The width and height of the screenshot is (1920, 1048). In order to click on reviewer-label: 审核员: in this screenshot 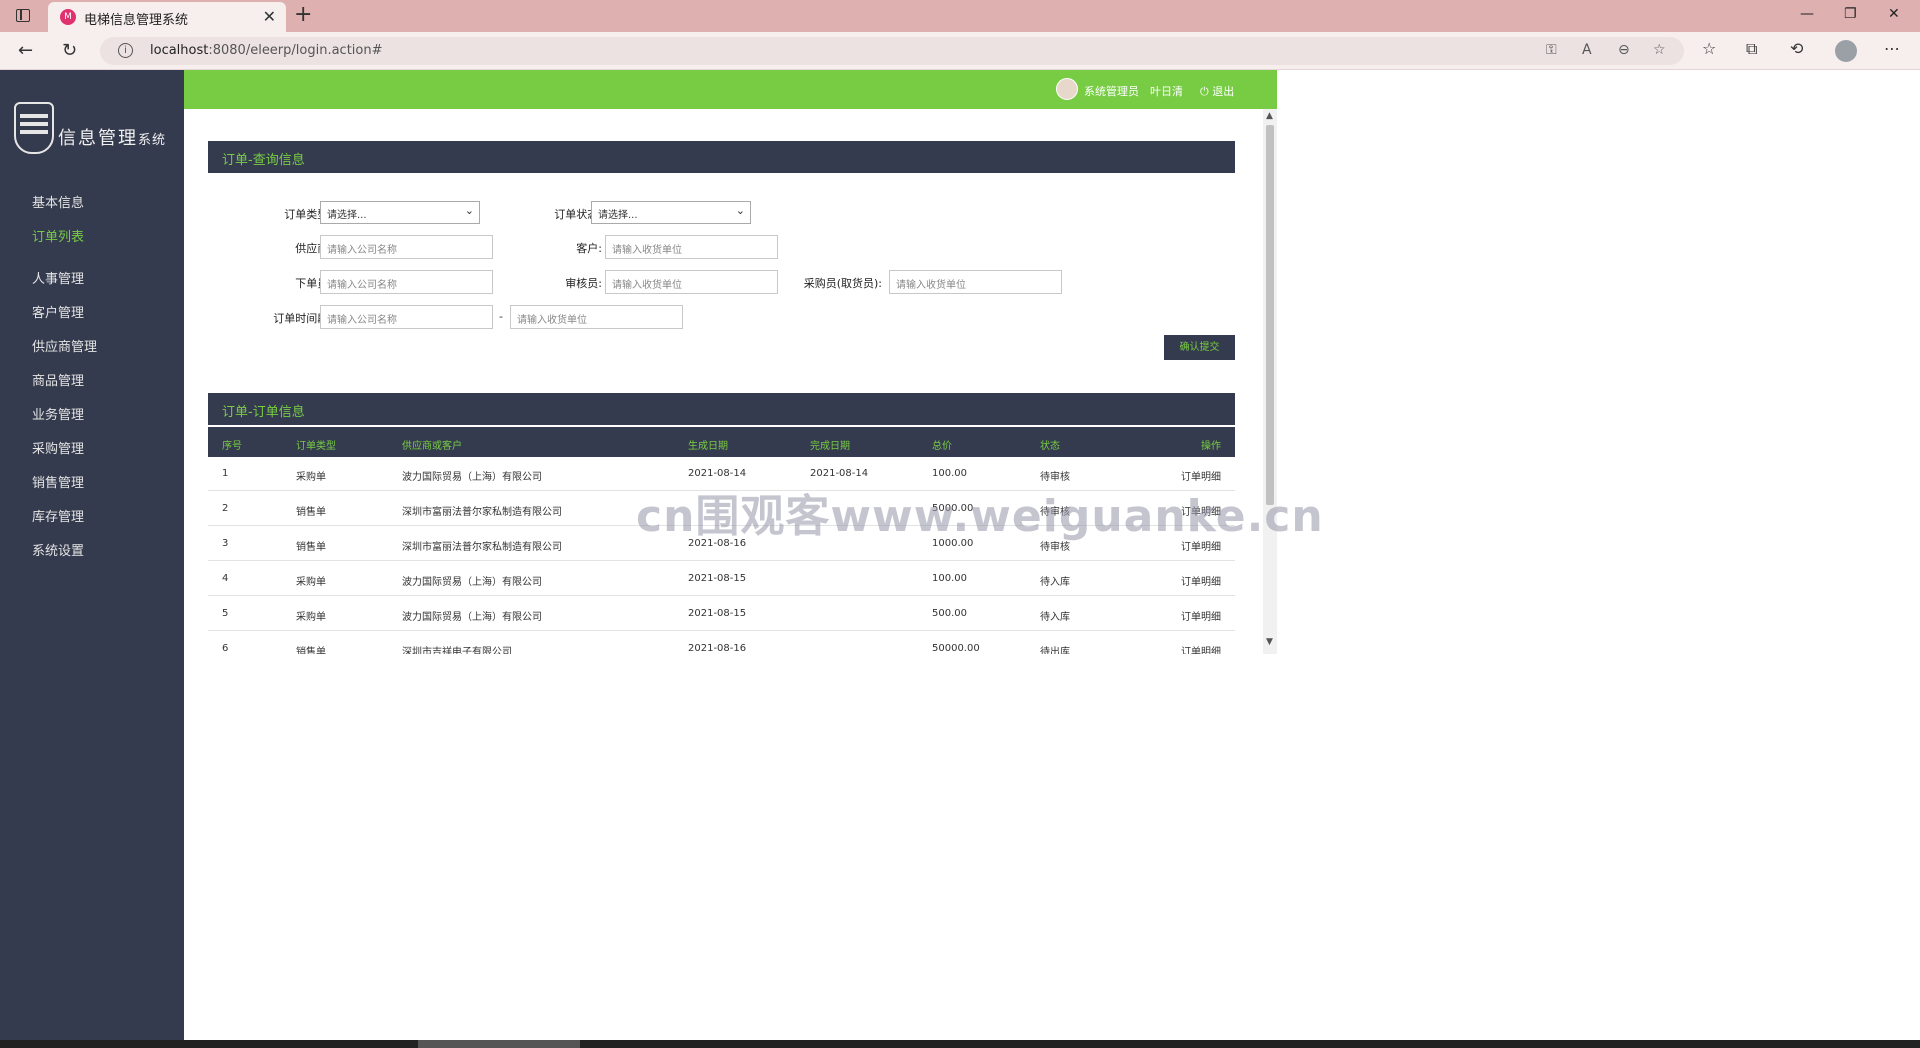, I will do `click(583, 283)`.